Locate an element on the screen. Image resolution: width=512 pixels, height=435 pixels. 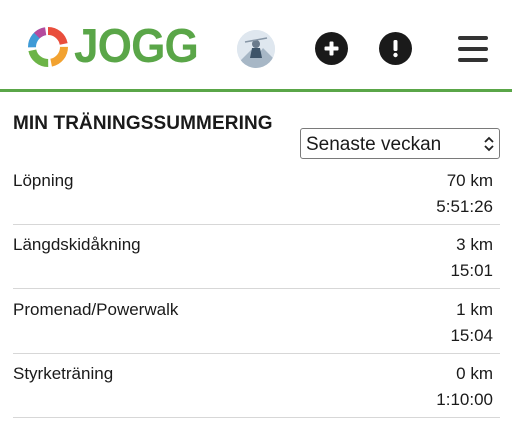
activity-name: Styrketräning is located at coordinates (63, 373).